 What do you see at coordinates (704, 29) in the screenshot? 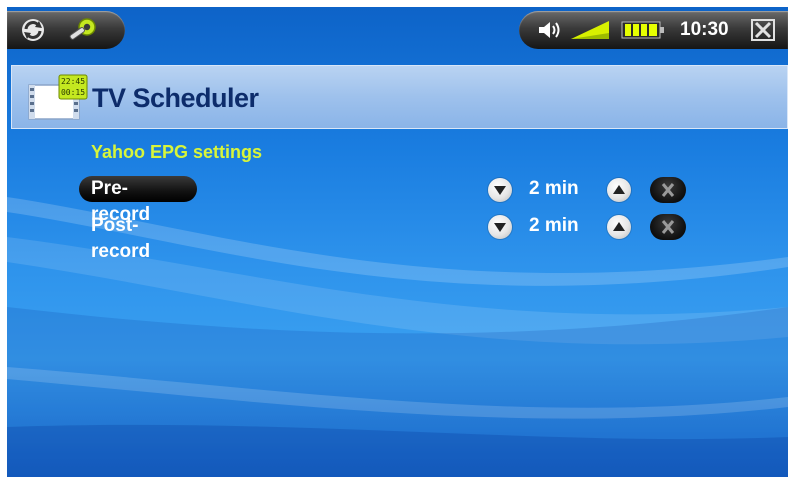
I see `status-clock: 10:30` at bounding box center [704, 29].